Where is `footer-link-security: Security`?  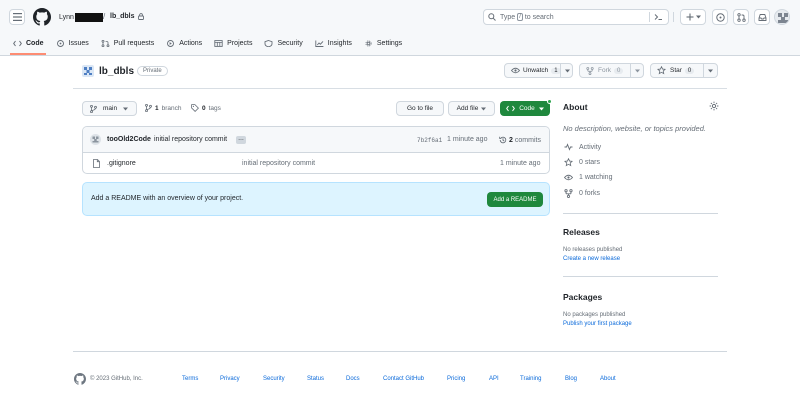
footer-link-security: Security is located at coordinates (274, 379).